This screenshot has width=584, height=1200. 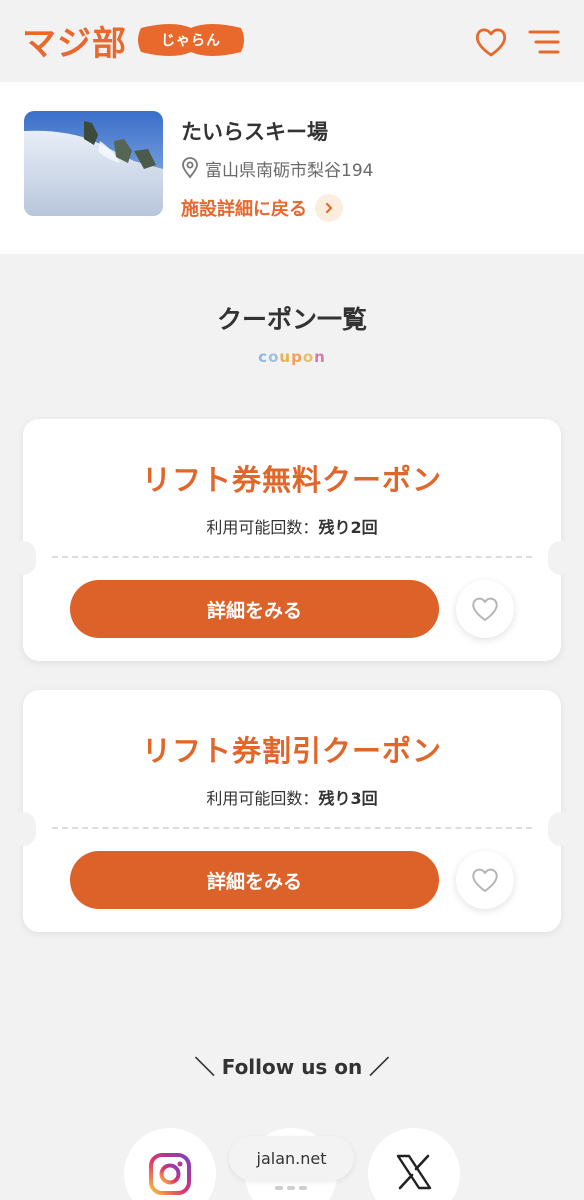 I want to click on facility-address: 富山県南砺市梨谷194, so click(x=277, y=168).